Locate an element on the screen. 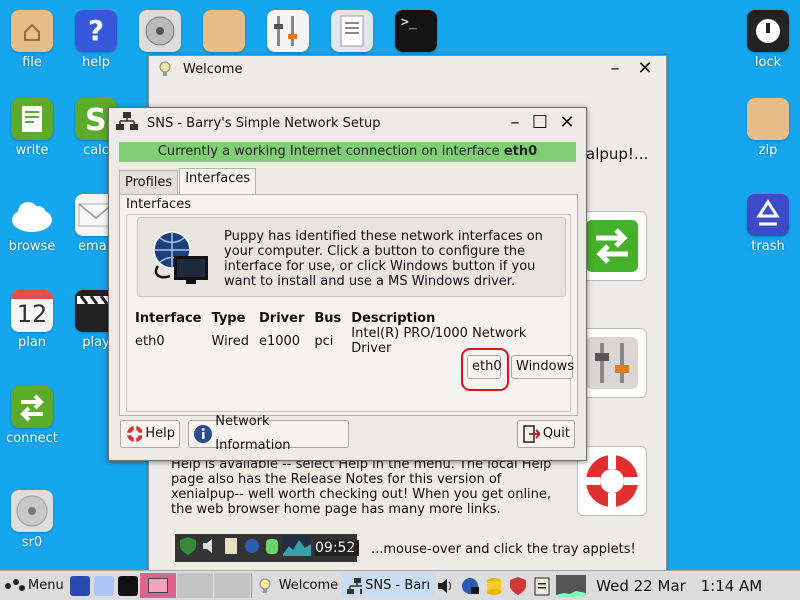 The image size is (800, 600). desktop-icon-plan: 12 plan is located at coordinates (32, 320).